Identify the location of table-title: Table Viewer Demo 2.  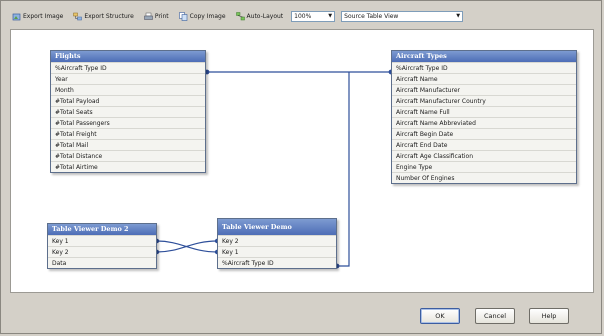
(102, 229).